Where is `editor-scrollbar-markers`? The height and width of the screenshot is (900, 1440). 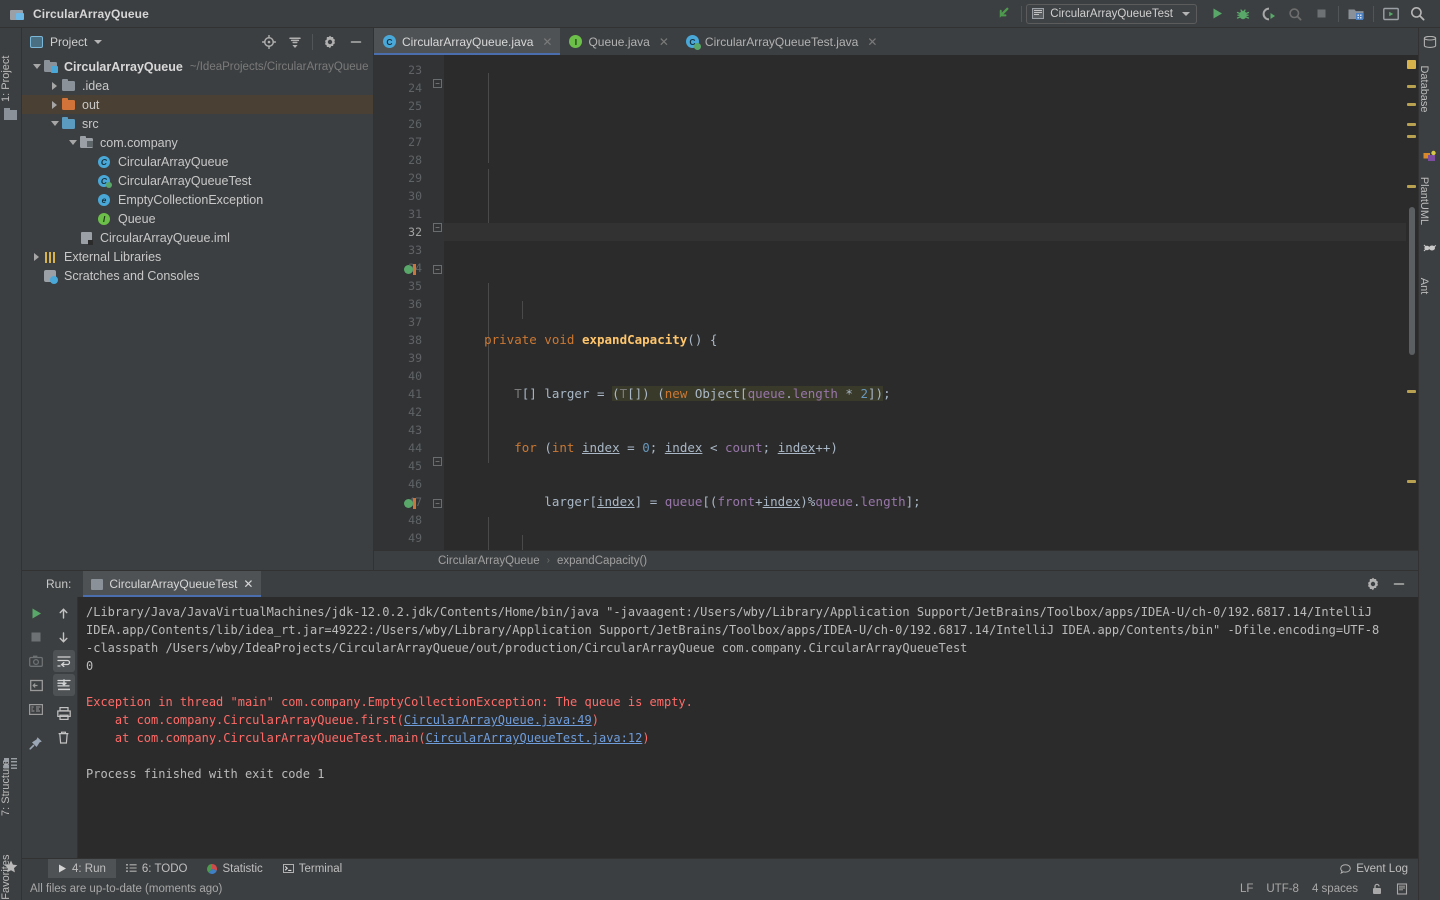
editor-scrollbar-markers is located at coordinates (1412, 302).